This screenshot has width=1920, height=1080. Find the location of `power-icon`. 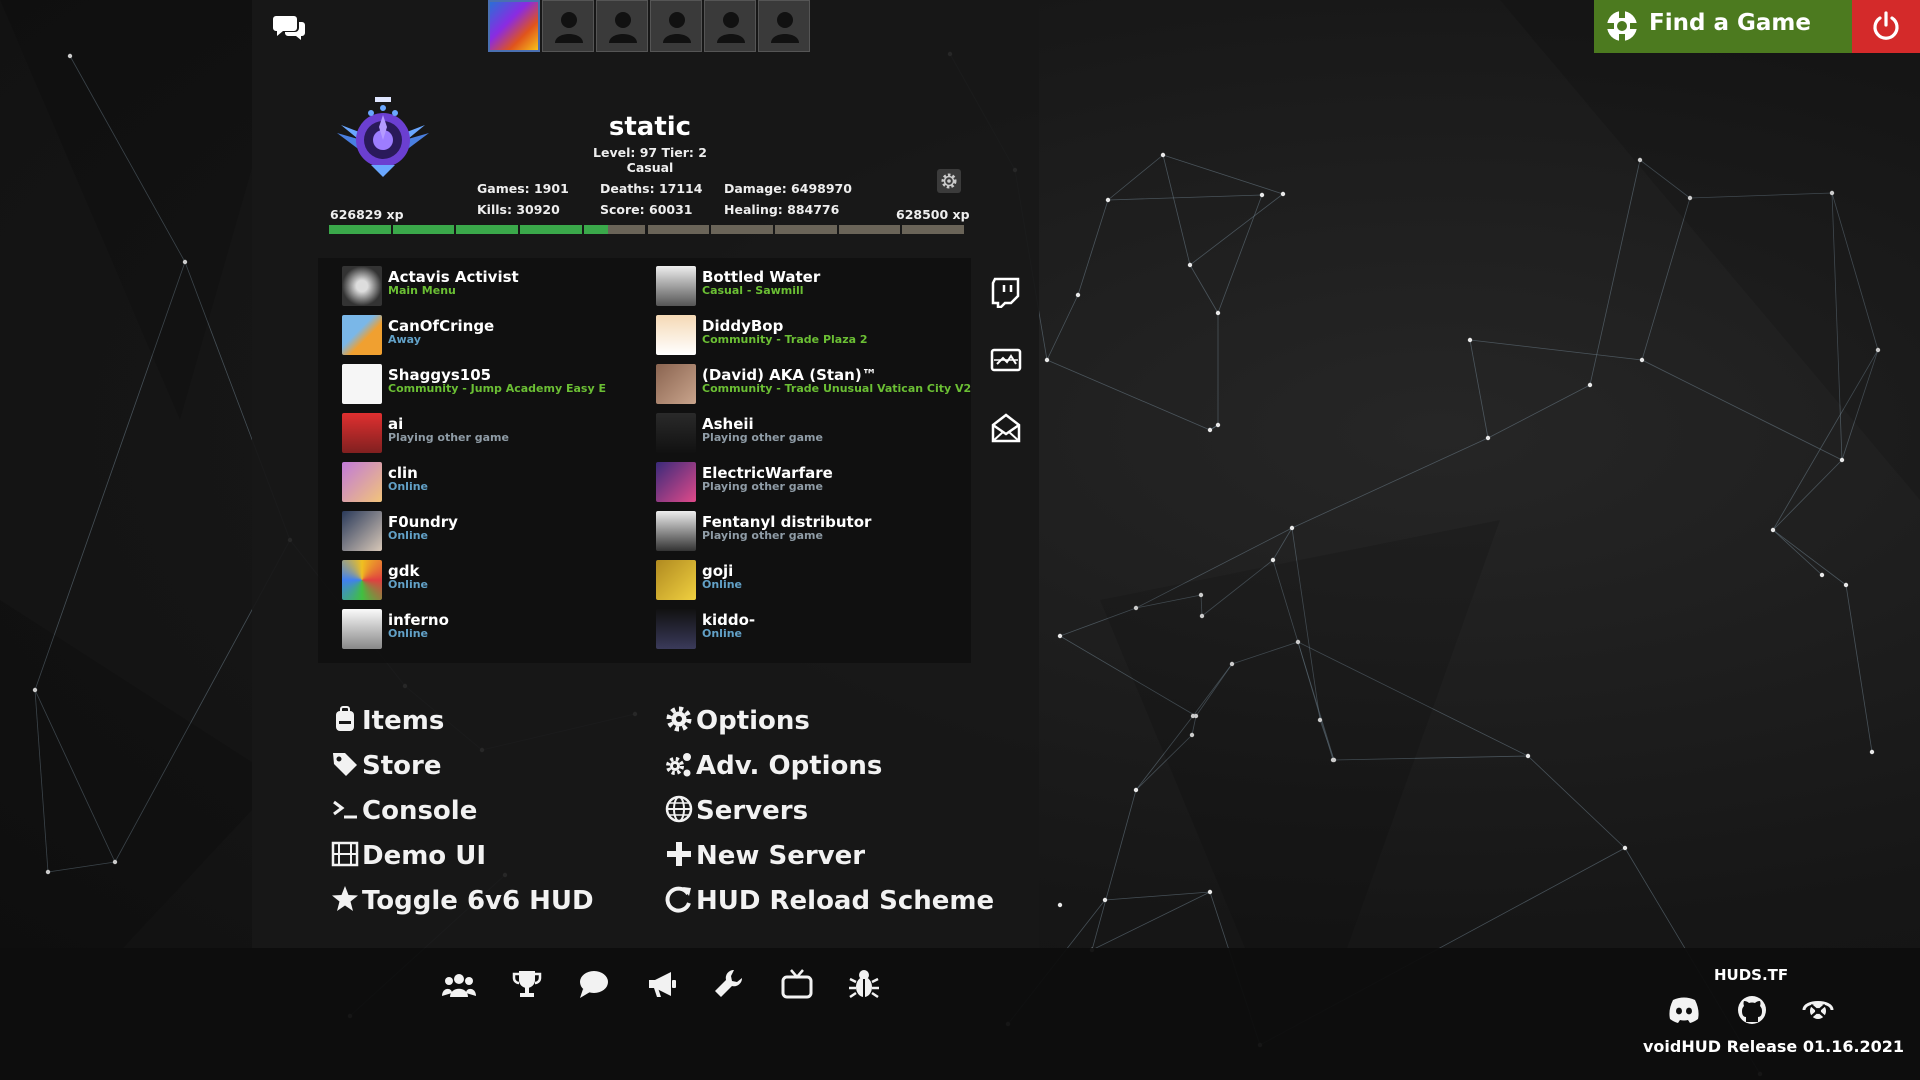

power-icon is located at coordinates (1886, 25).